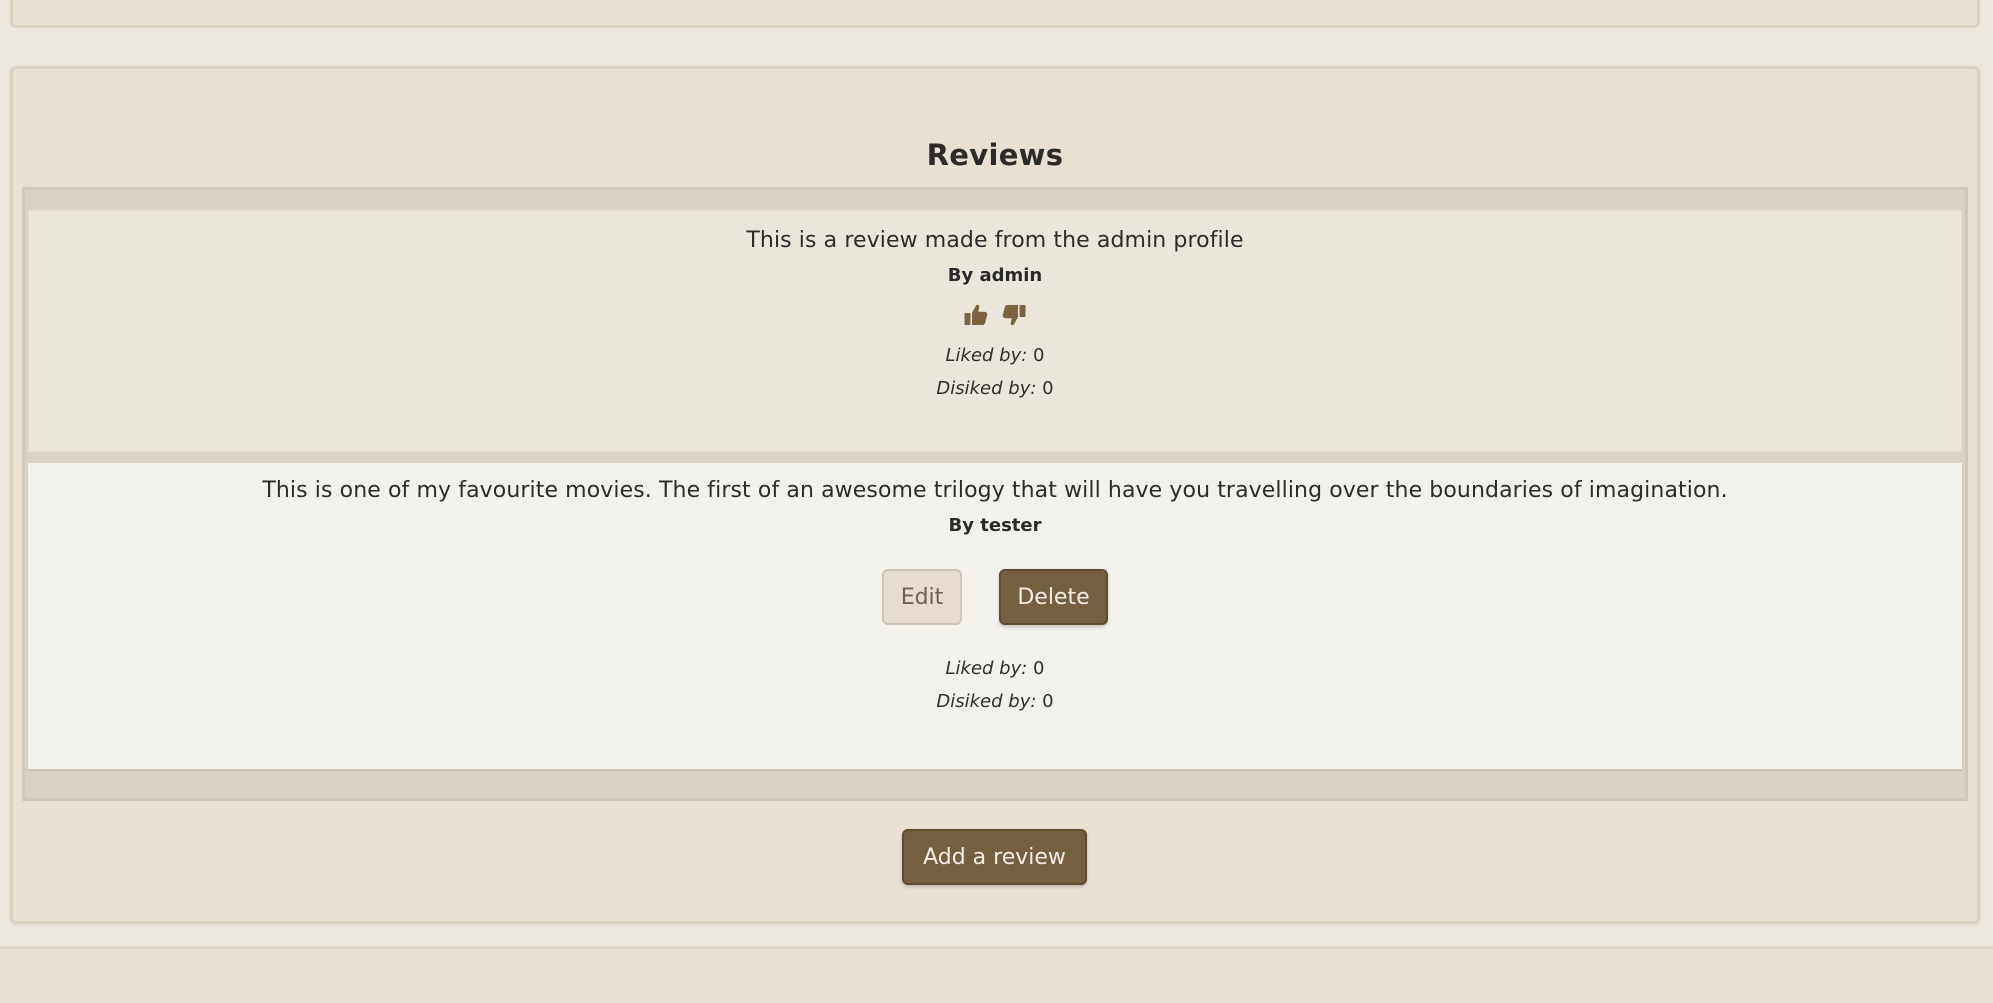  What do you see at coordinates (976, 315) in the screenshot?
I see `thumbs-up-icon` at bounding box center [976, 315].